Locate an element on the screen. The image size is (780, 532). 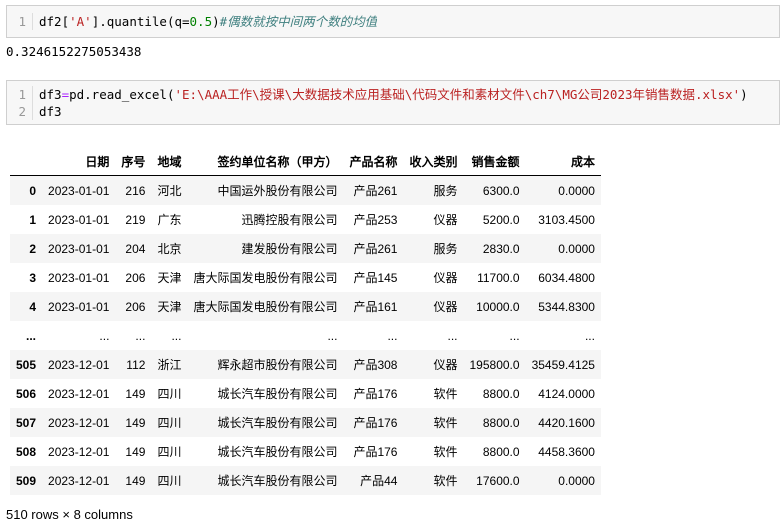
table-cell: 迅腾控股有限公司 is located at coordinates (289, 220).